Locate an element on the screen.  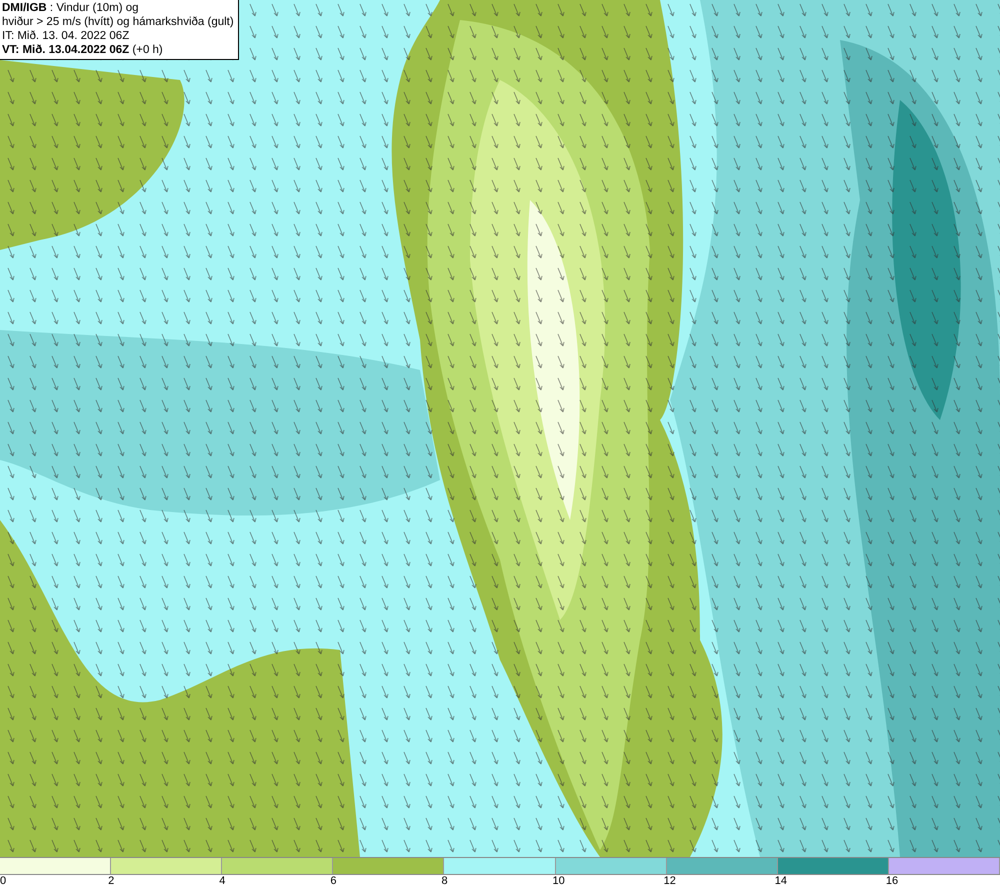
info-text: IT: Mið. 13. 04. 2022 06Z is located at coordinates (66, 36).